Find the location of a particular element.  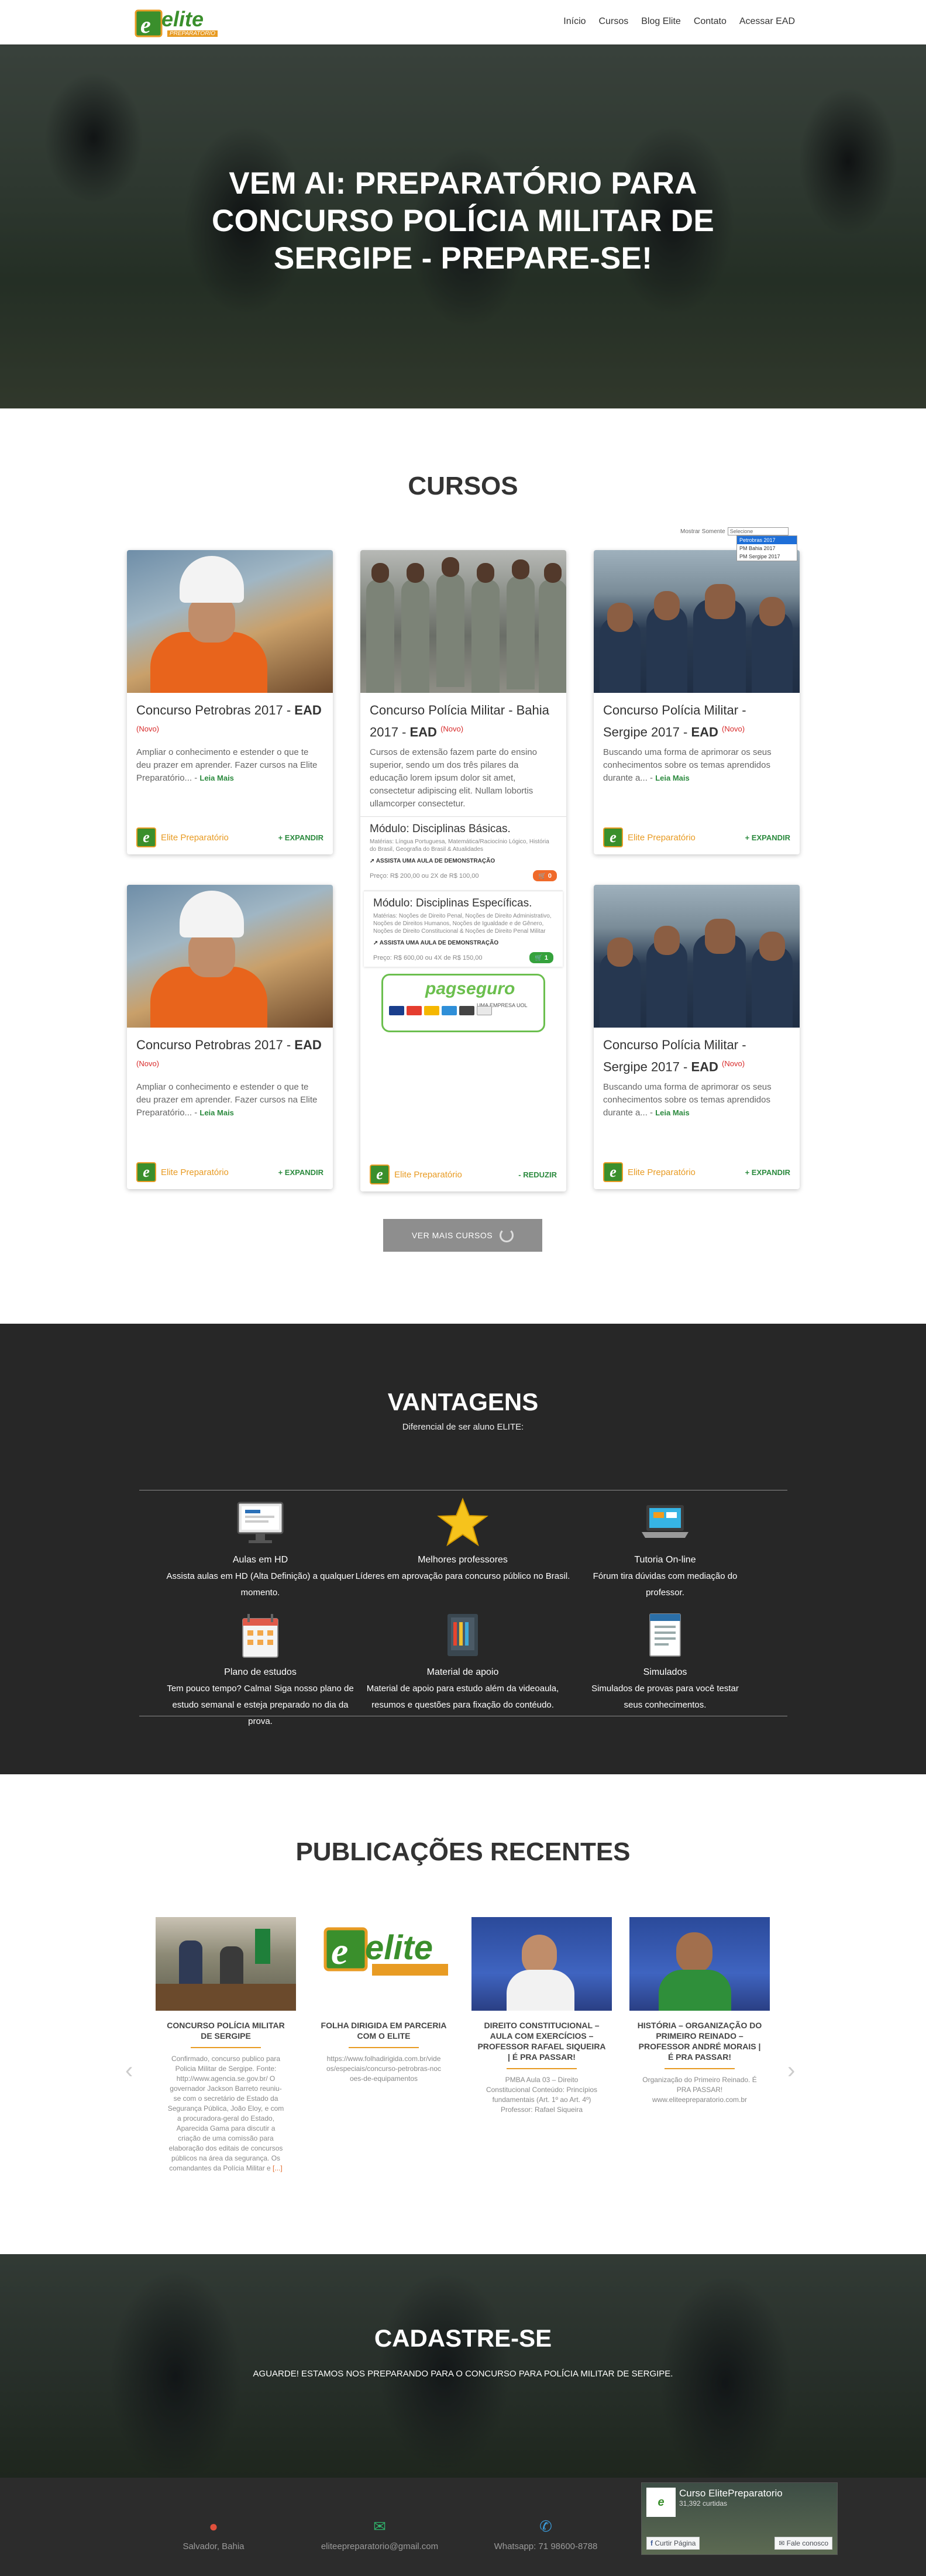

collapse-button: - REDUZIR is located at coordinates (537, 1174).